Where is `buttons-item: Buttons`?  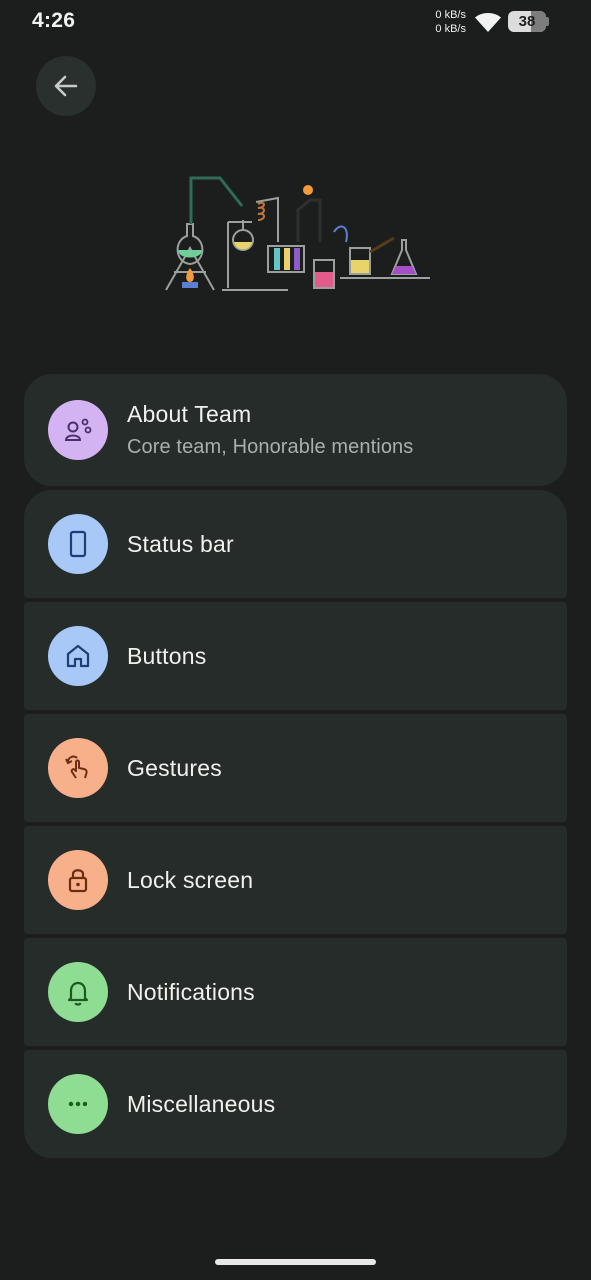
buttons-item: Buttons is located at coordinates (295, 656).